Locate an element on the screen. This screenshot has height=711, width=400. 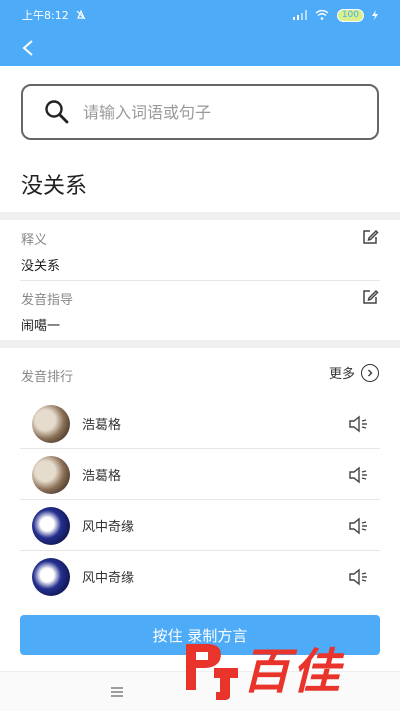
watermark: 百佳 is located at coordinates (280, 667).